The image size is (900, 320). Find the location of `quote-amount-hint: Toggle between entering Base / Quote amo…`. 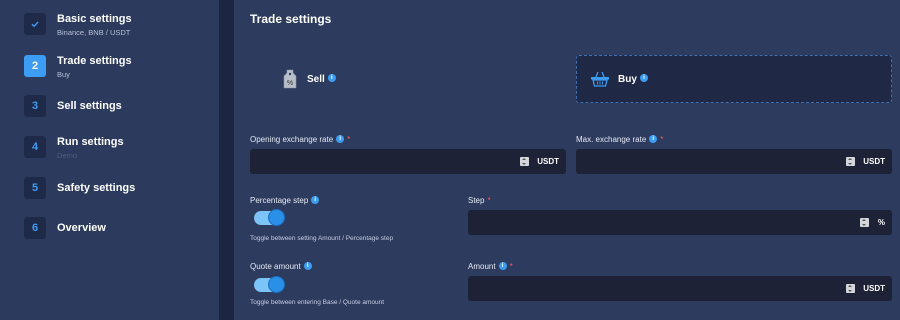

quote-amount-hint: Toggle between entering Base / Quote amo… is located at coordinates (317, 302).